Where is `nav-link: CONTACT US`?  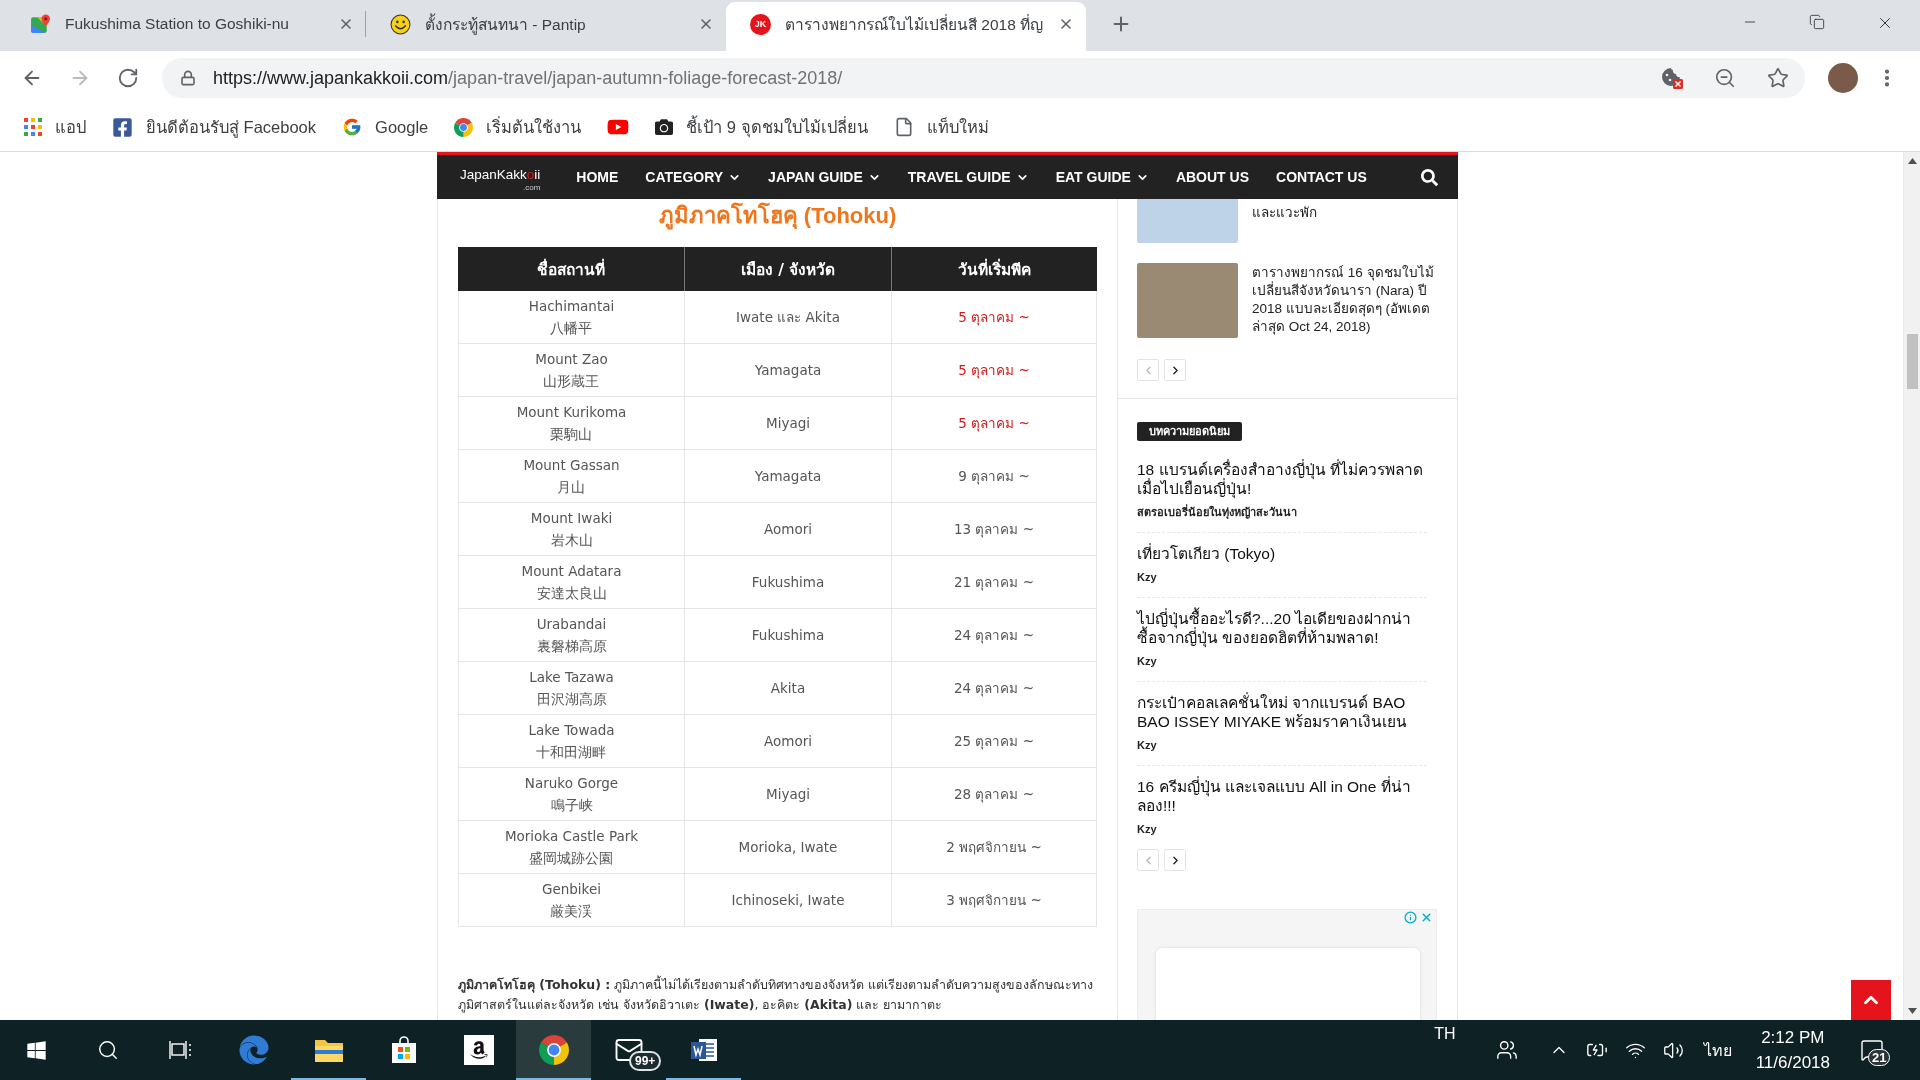 nav-link: CONTACT US is located at coordinates (1321, 177).